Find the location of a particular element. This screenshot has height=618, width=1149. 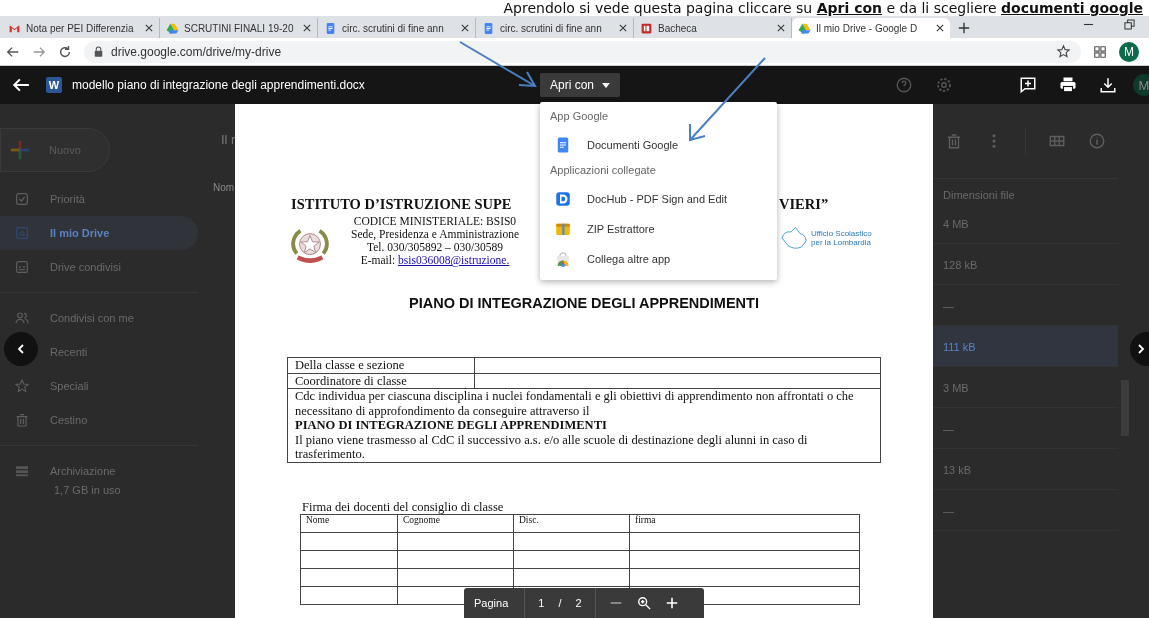

breadcrumb: Il r is located at coordinates (228, 139).